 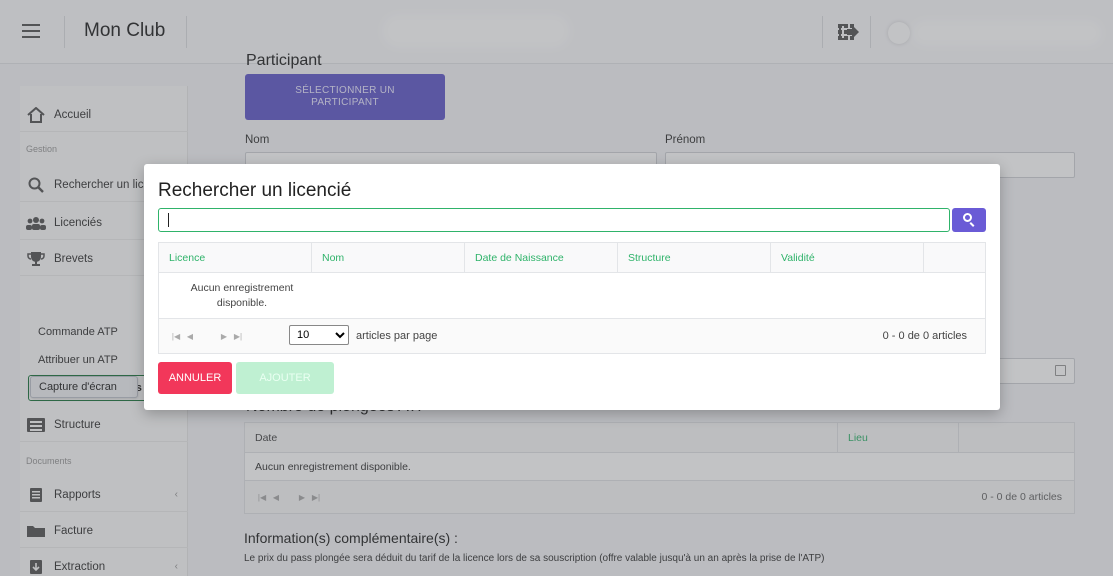 I want to click on prev-page-icon: ◀, so click(x=190, y=336).